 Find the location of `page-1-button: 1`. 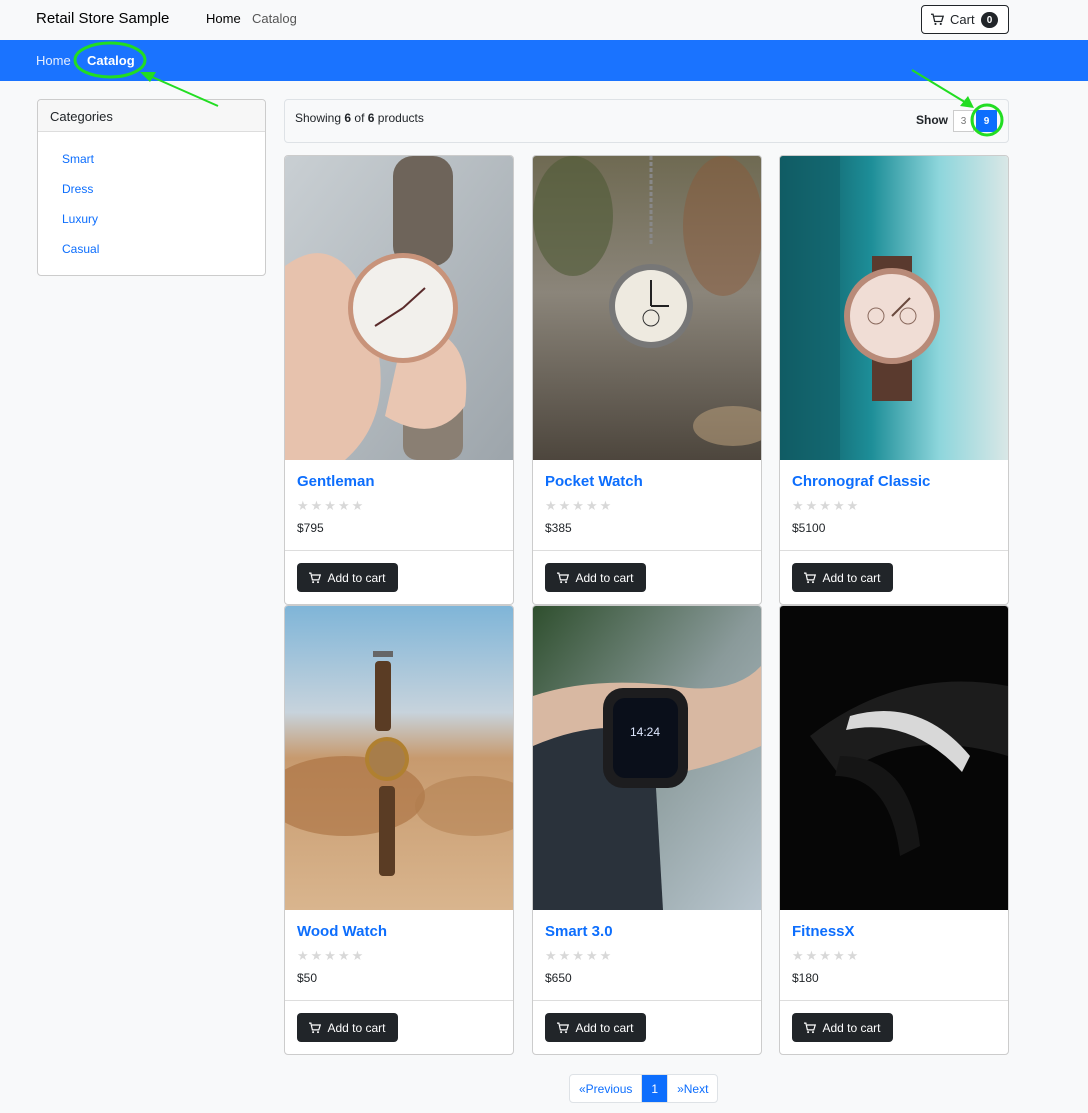

page-1-button: 1 is located at coordinates (654, 1088).